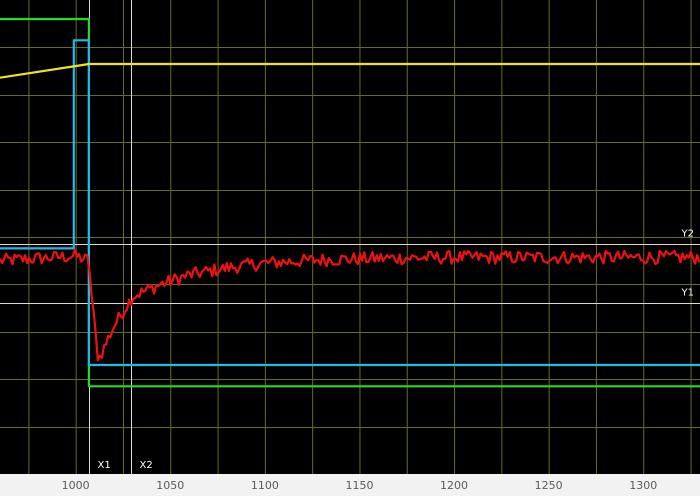  I want to click on x-tick-label: 1000, so click(76, 485).